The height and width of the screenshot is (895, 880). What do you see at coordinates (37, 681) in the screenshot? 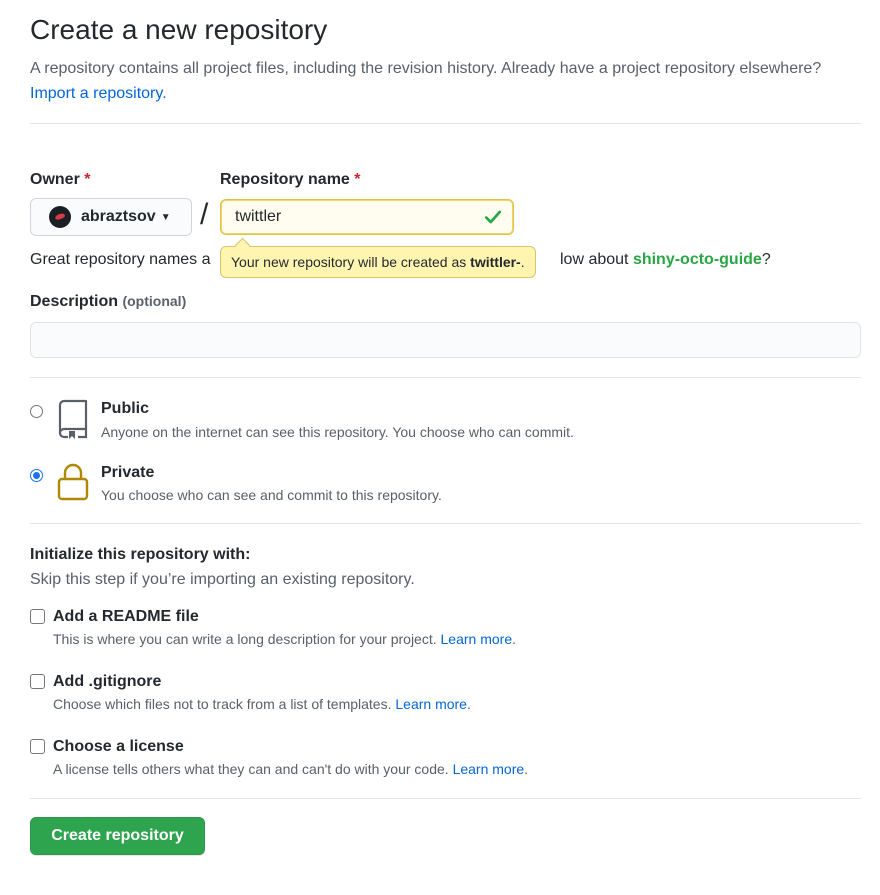
I see `gitignore-checkbox` at bounding box center [37, 681].